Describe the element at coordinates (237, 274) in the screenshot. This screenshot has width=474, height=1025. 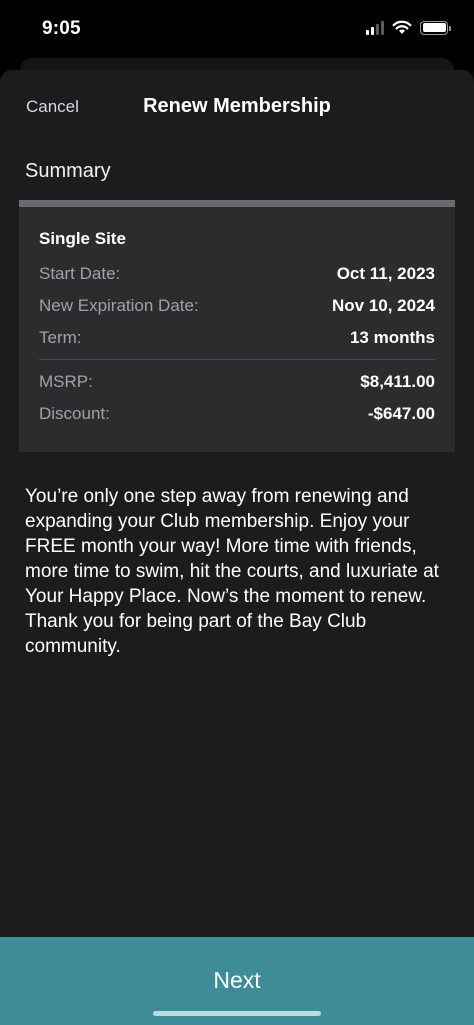
I see `start-date-row: Start Date: Oct 11, 2023` at that location.